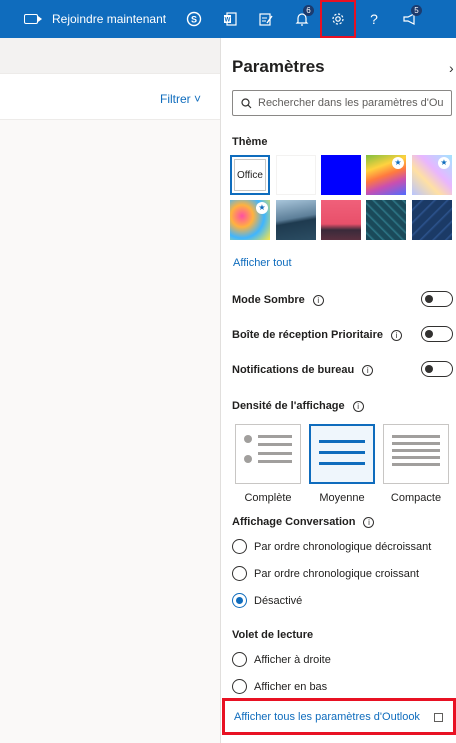 This screenshot has width=456, height=743. Describe the element at coordinates (437, 299) in the screenshot. I see `dark-mode-toggle` at that location.